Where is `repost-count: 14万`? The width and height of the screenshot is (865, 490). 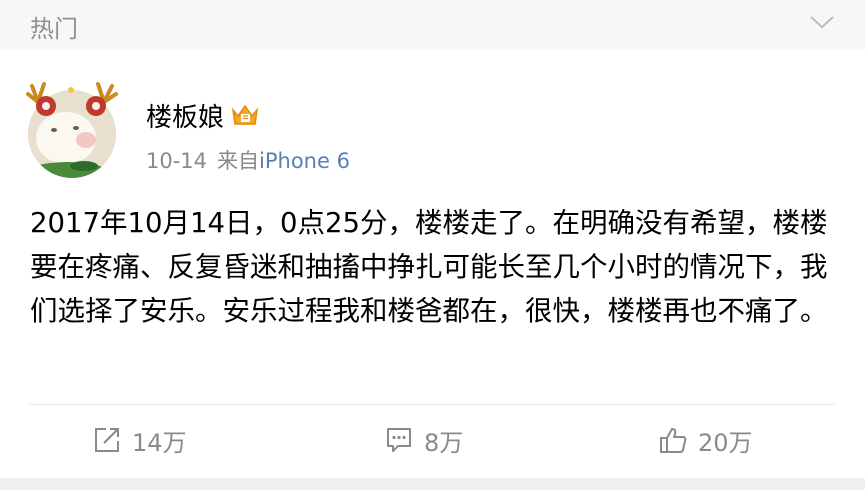
repost-count: 14万 is located at coordinates (159, 442).